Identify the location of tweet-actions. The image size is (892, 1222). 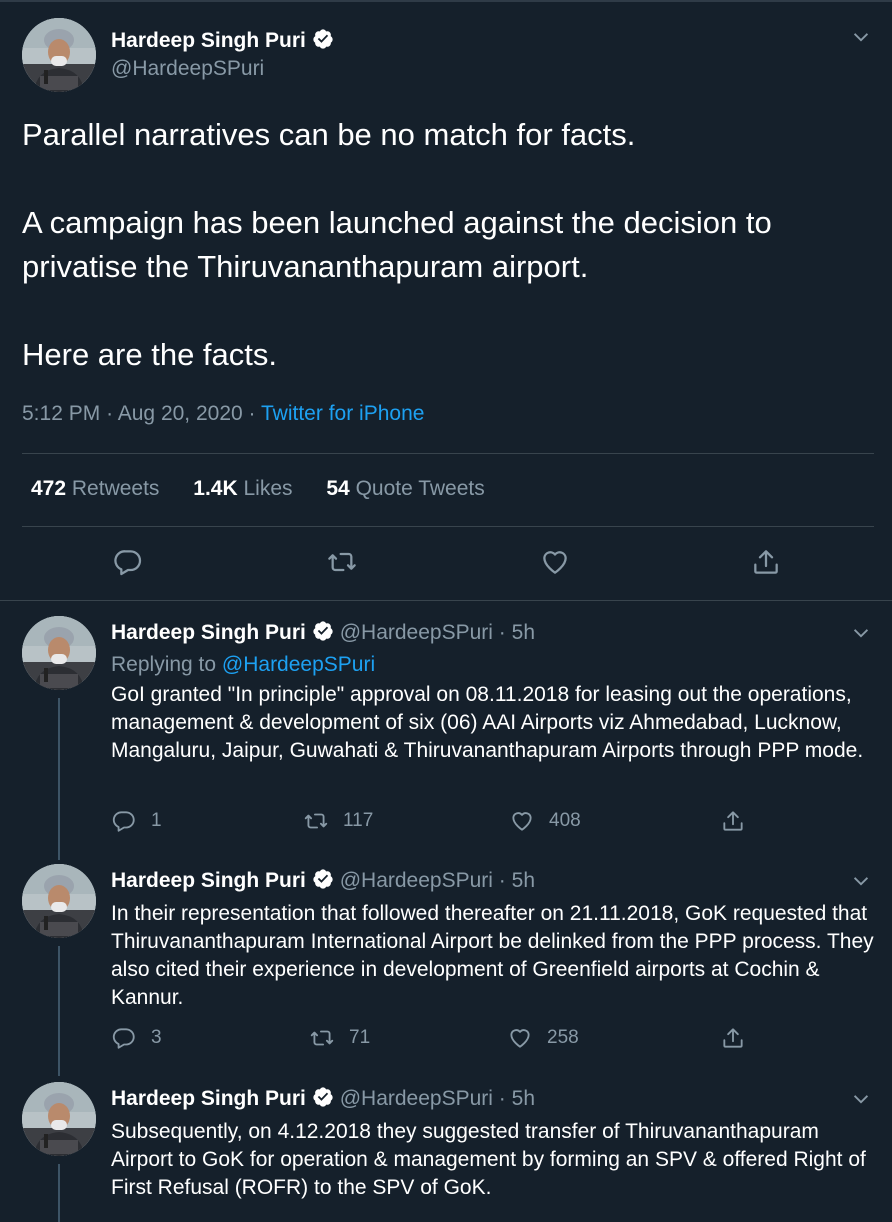
(446, 566).